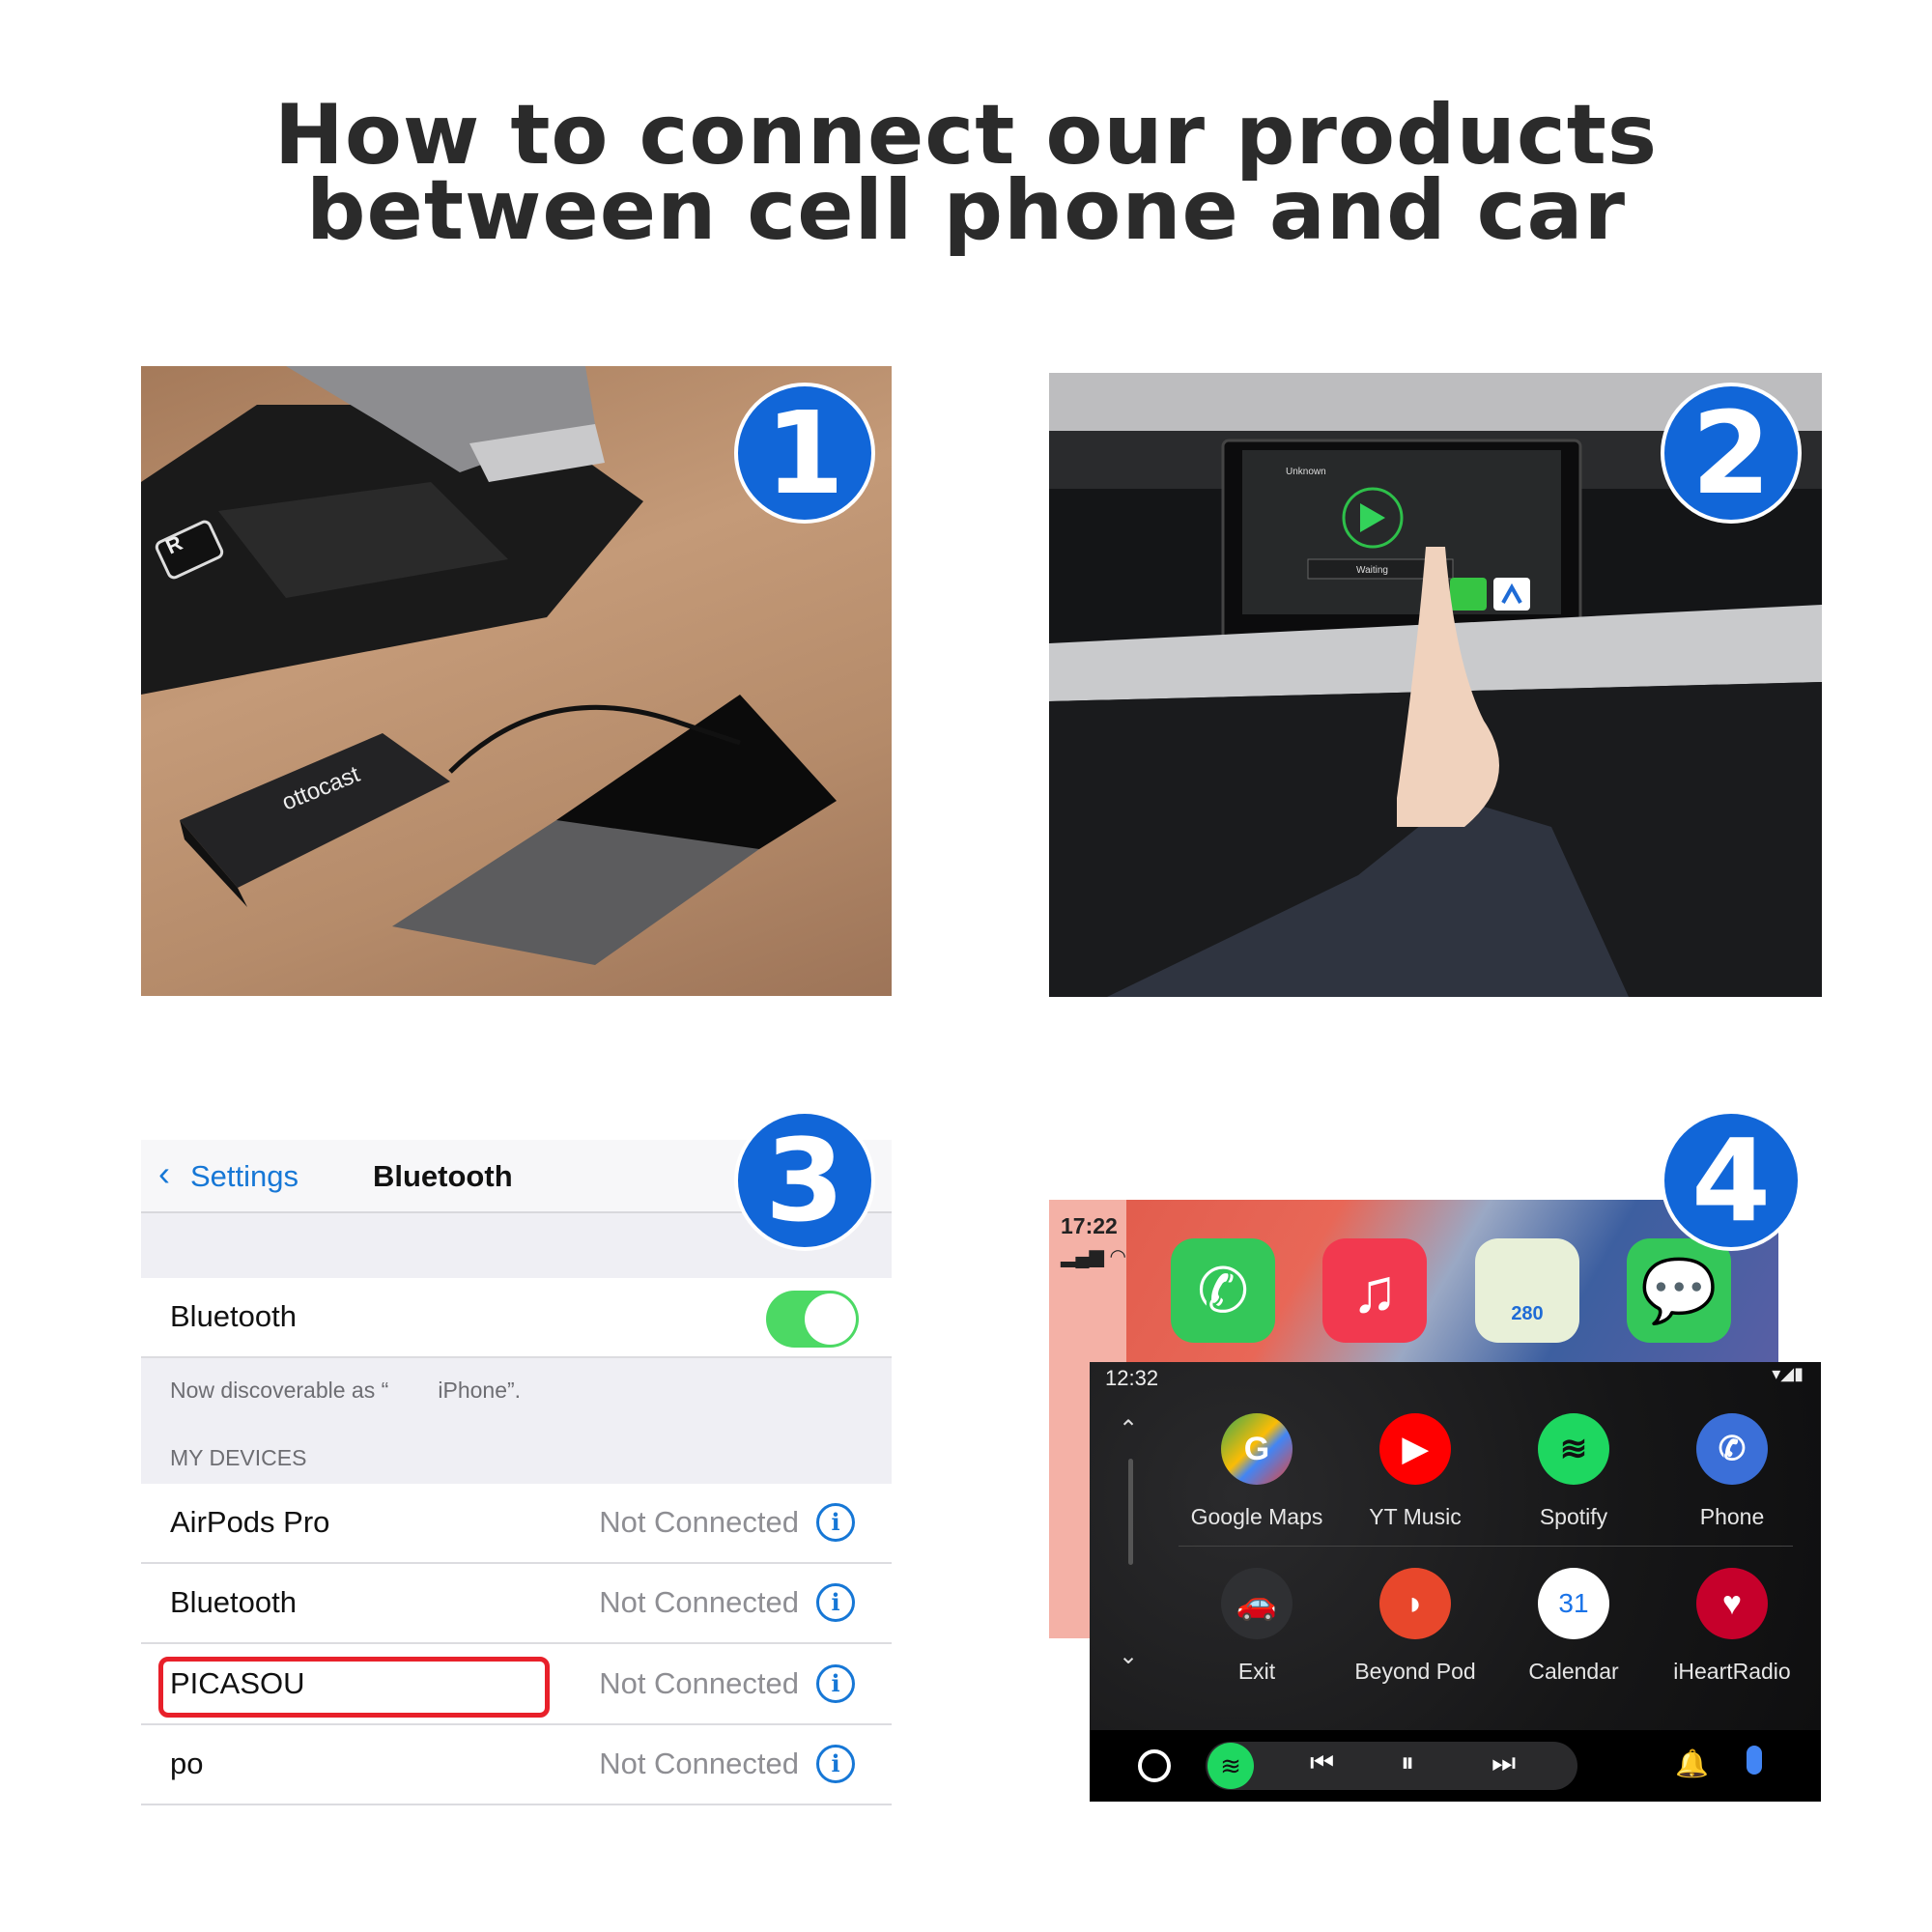  Describe the element at coordinates (812, 1319) in the screenshot. I see `bluetooth-toggle` at that location.